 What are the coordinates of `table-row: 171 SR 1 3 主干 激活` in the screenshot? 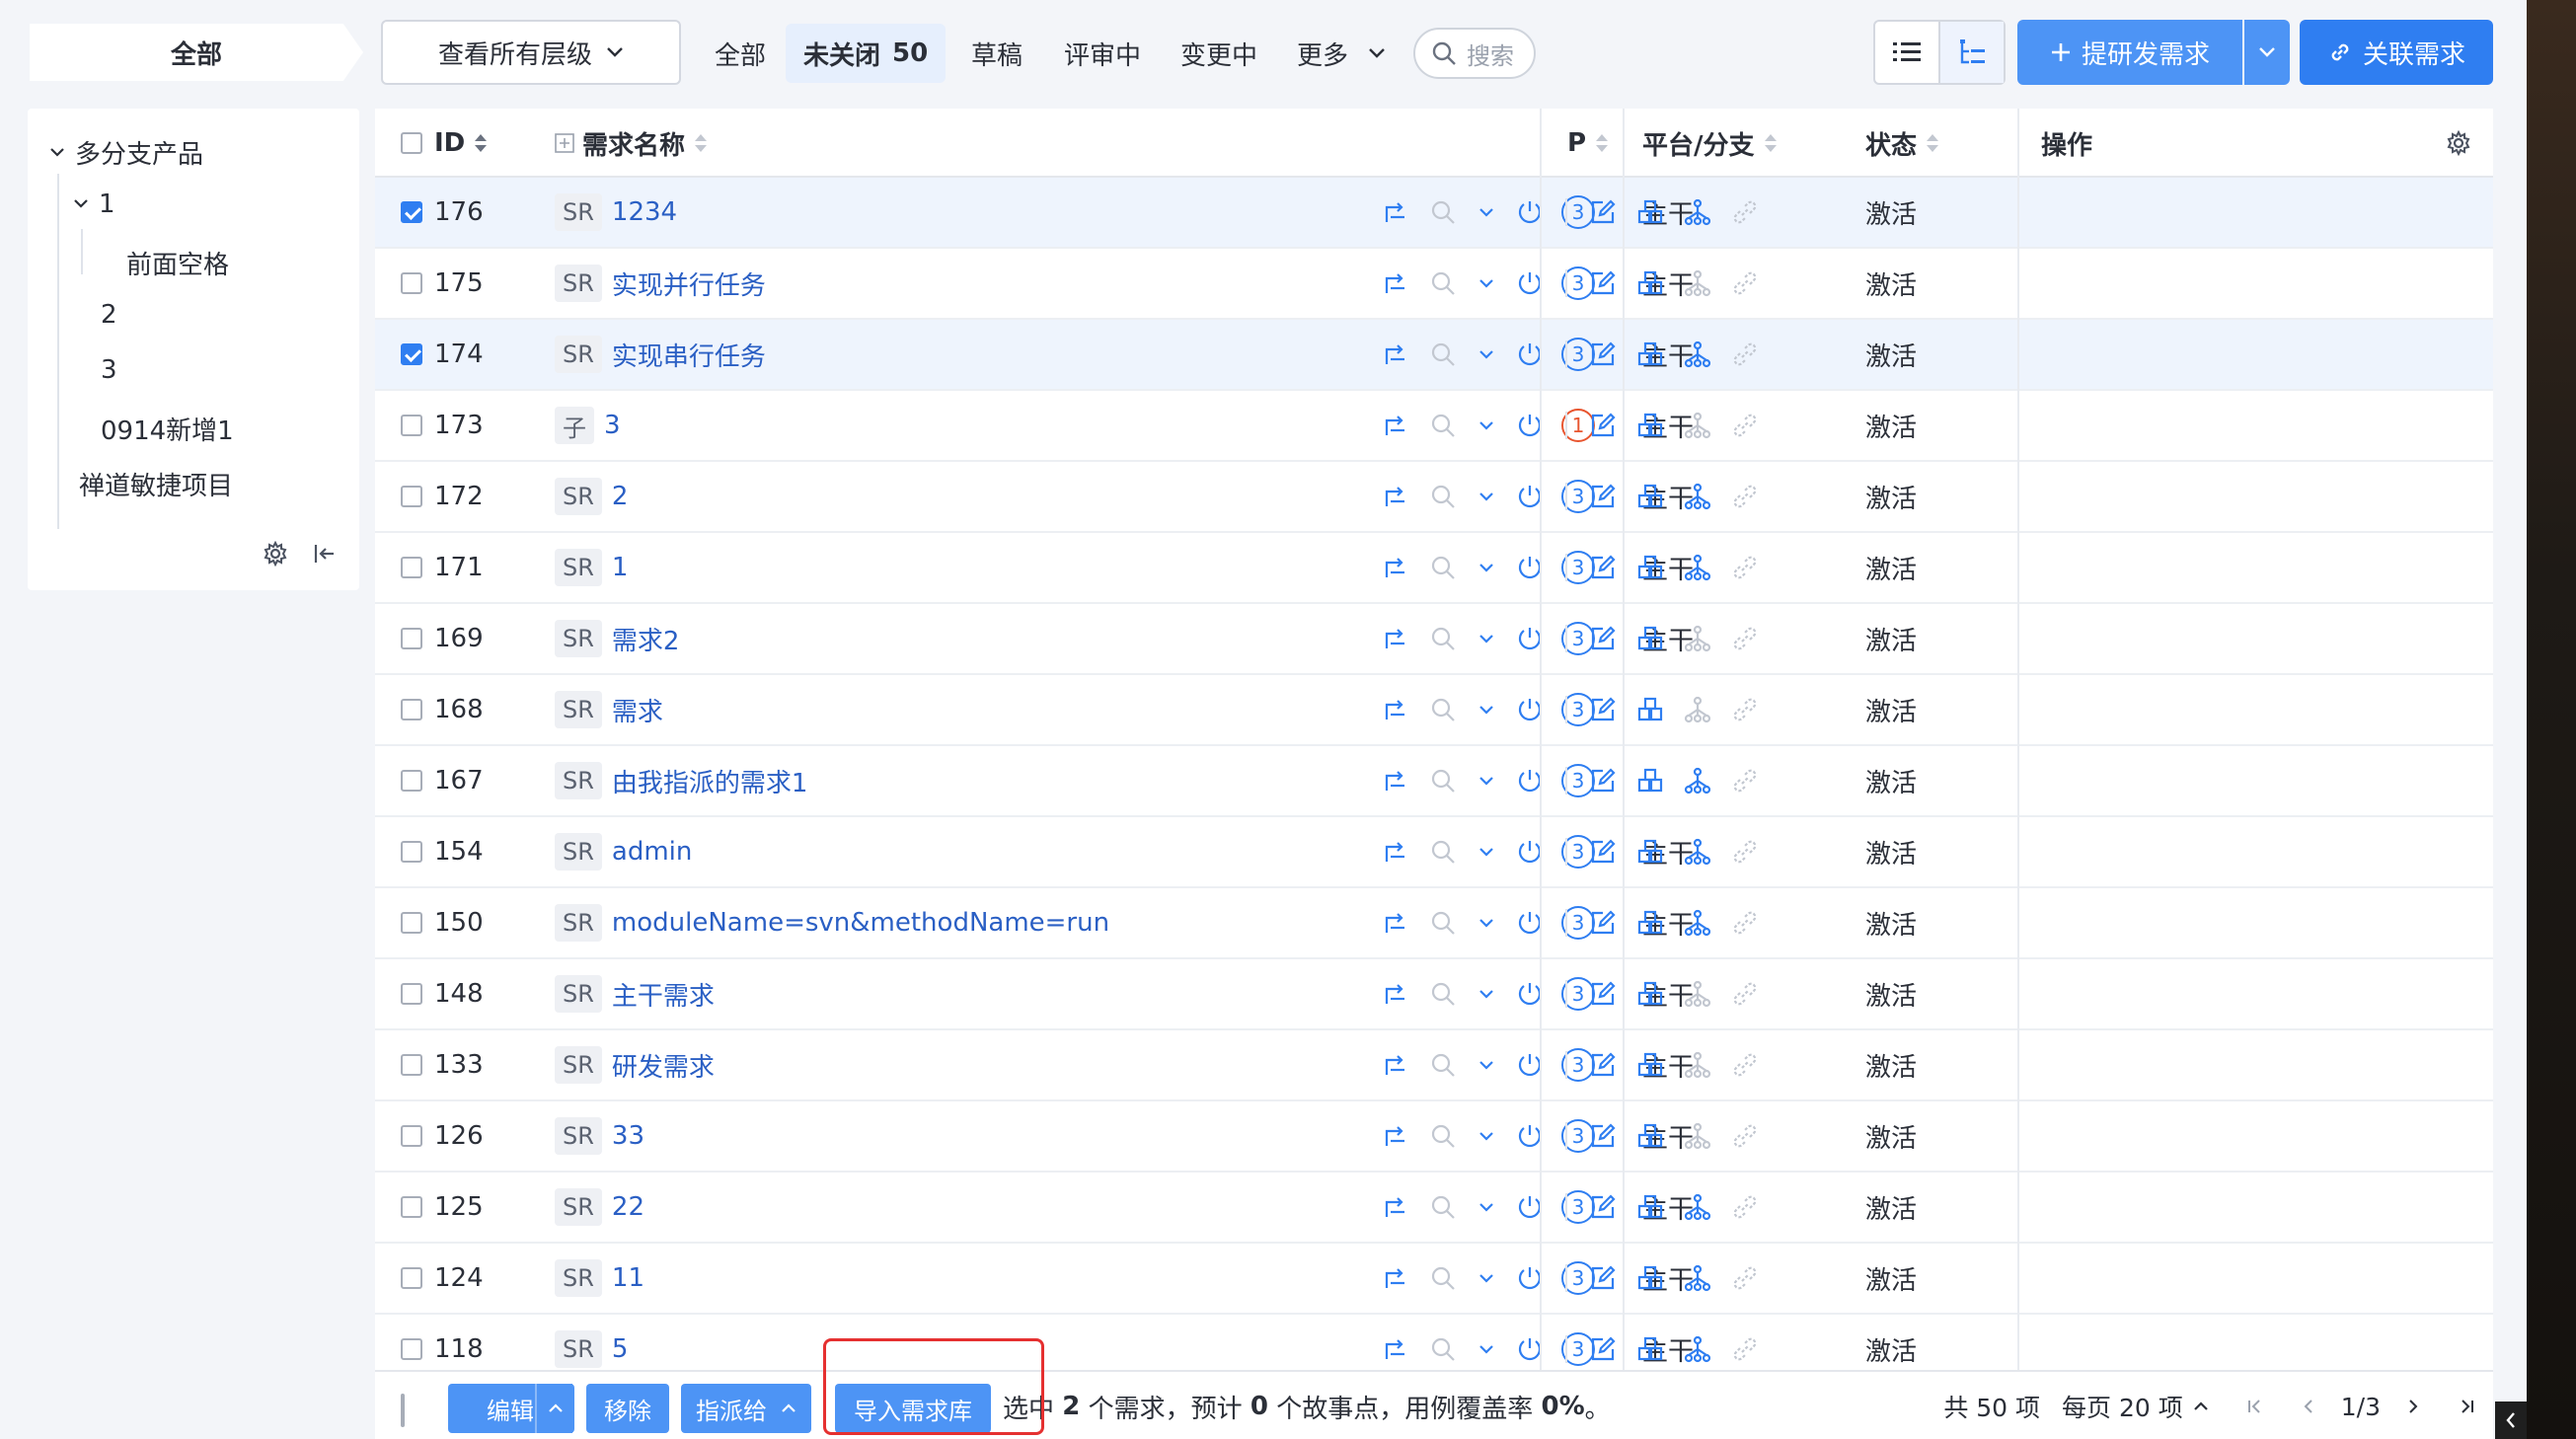 It's located at (1434, 568).